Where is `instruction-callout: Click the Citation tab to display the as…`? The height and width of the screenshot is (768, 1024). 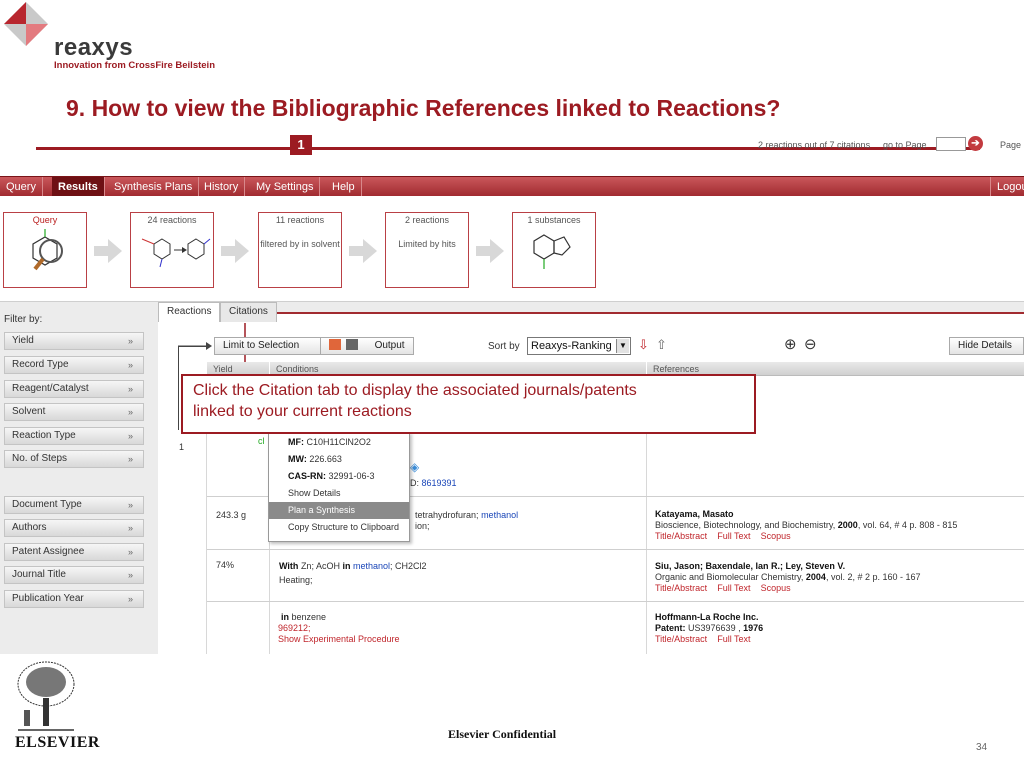 instruction-callout: Click the Citation tab to display the as… is located at coordinates (468, 404).